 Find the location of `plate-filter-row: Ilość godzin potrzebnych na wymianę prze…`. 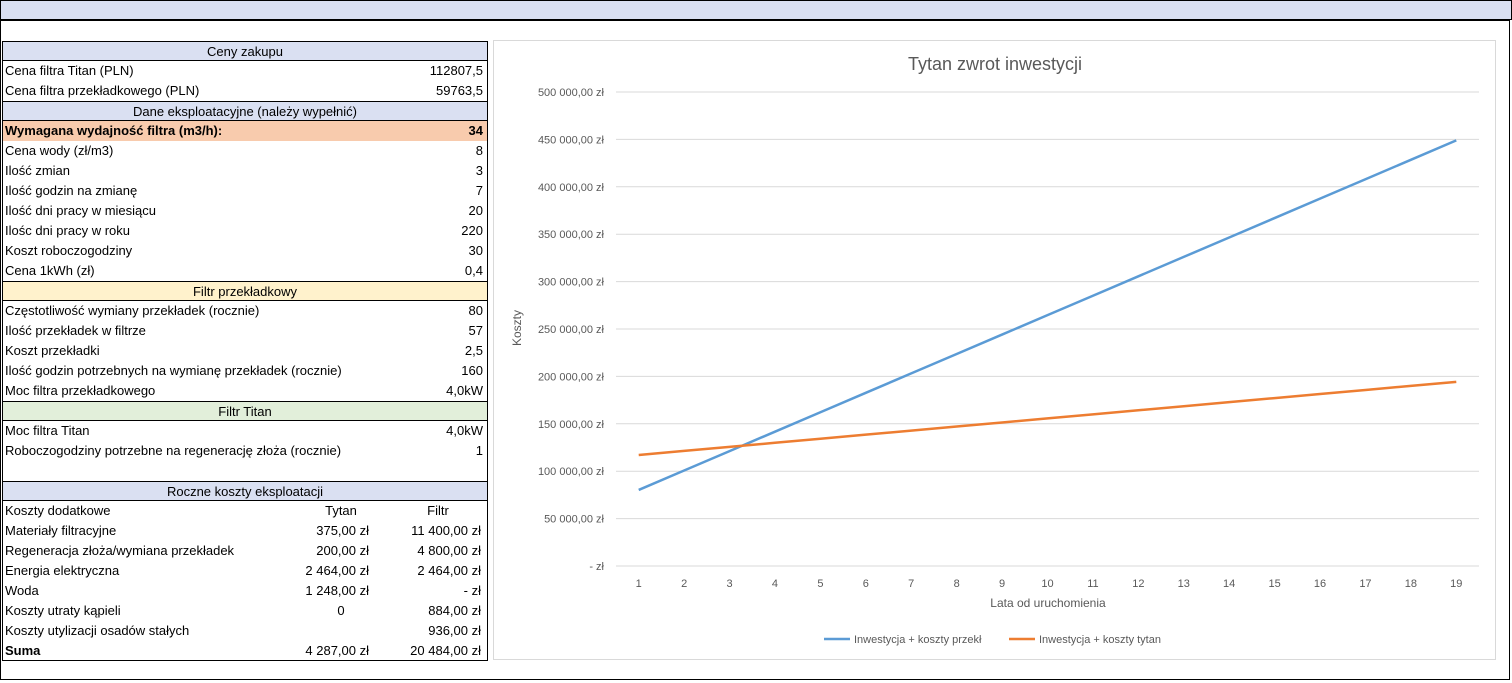

plate-filter-row: Ilość godzin potrzebnych na wymianę prze… is located at coordinates (245, 371).